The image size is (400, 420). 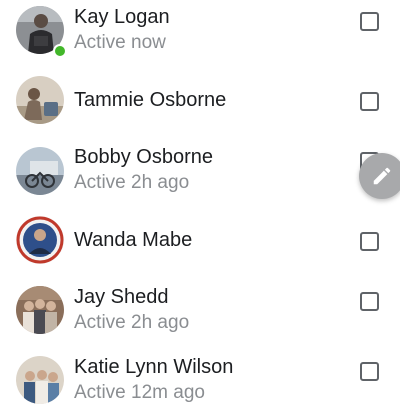 What do you see at coordinates (154, 367) in the screenshot?
I see `contact-name: Katie Lynn Wilson` at bounding box center [154, 367].